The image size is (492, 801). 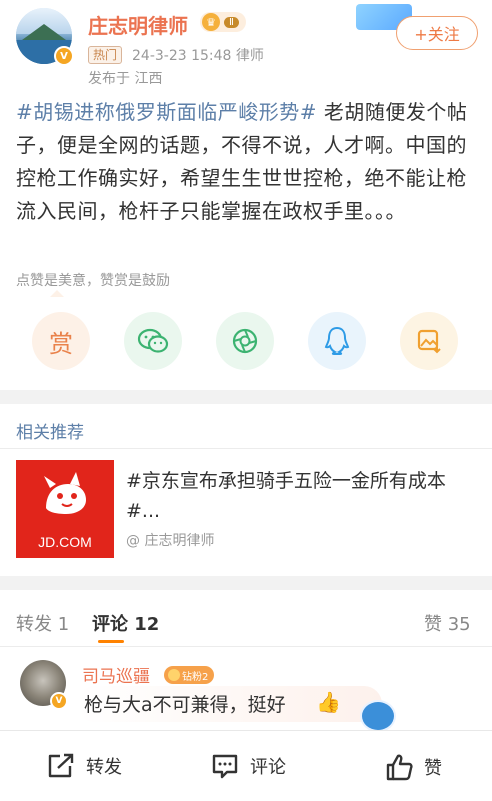 What do you see at coordinates (433, 768) in the screenshot?
I see `like-label: 赞` at bounding box center [433, 768].